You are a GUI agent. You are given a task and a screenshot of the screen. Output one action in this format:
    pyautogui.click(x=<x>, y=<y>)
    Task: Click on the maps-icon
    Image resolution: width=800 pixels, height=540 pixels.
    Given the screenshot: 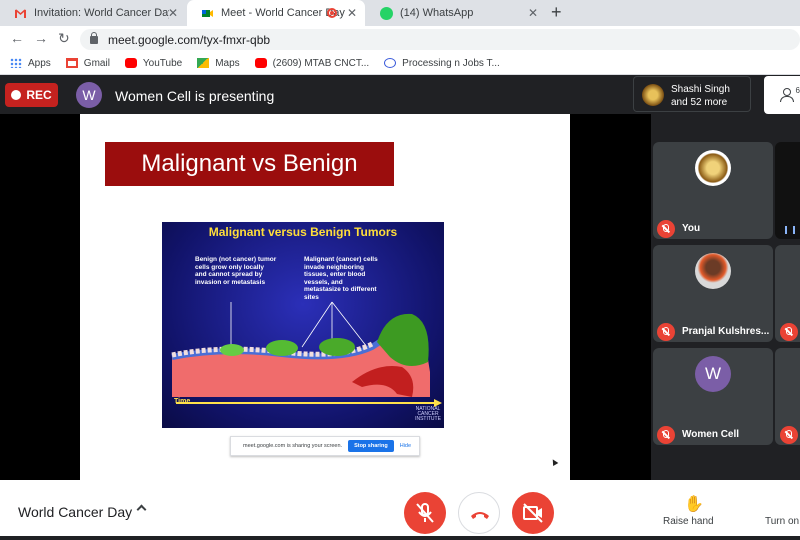 What is the action you would take?
    pyautogui.click(x=203, y=63)
    